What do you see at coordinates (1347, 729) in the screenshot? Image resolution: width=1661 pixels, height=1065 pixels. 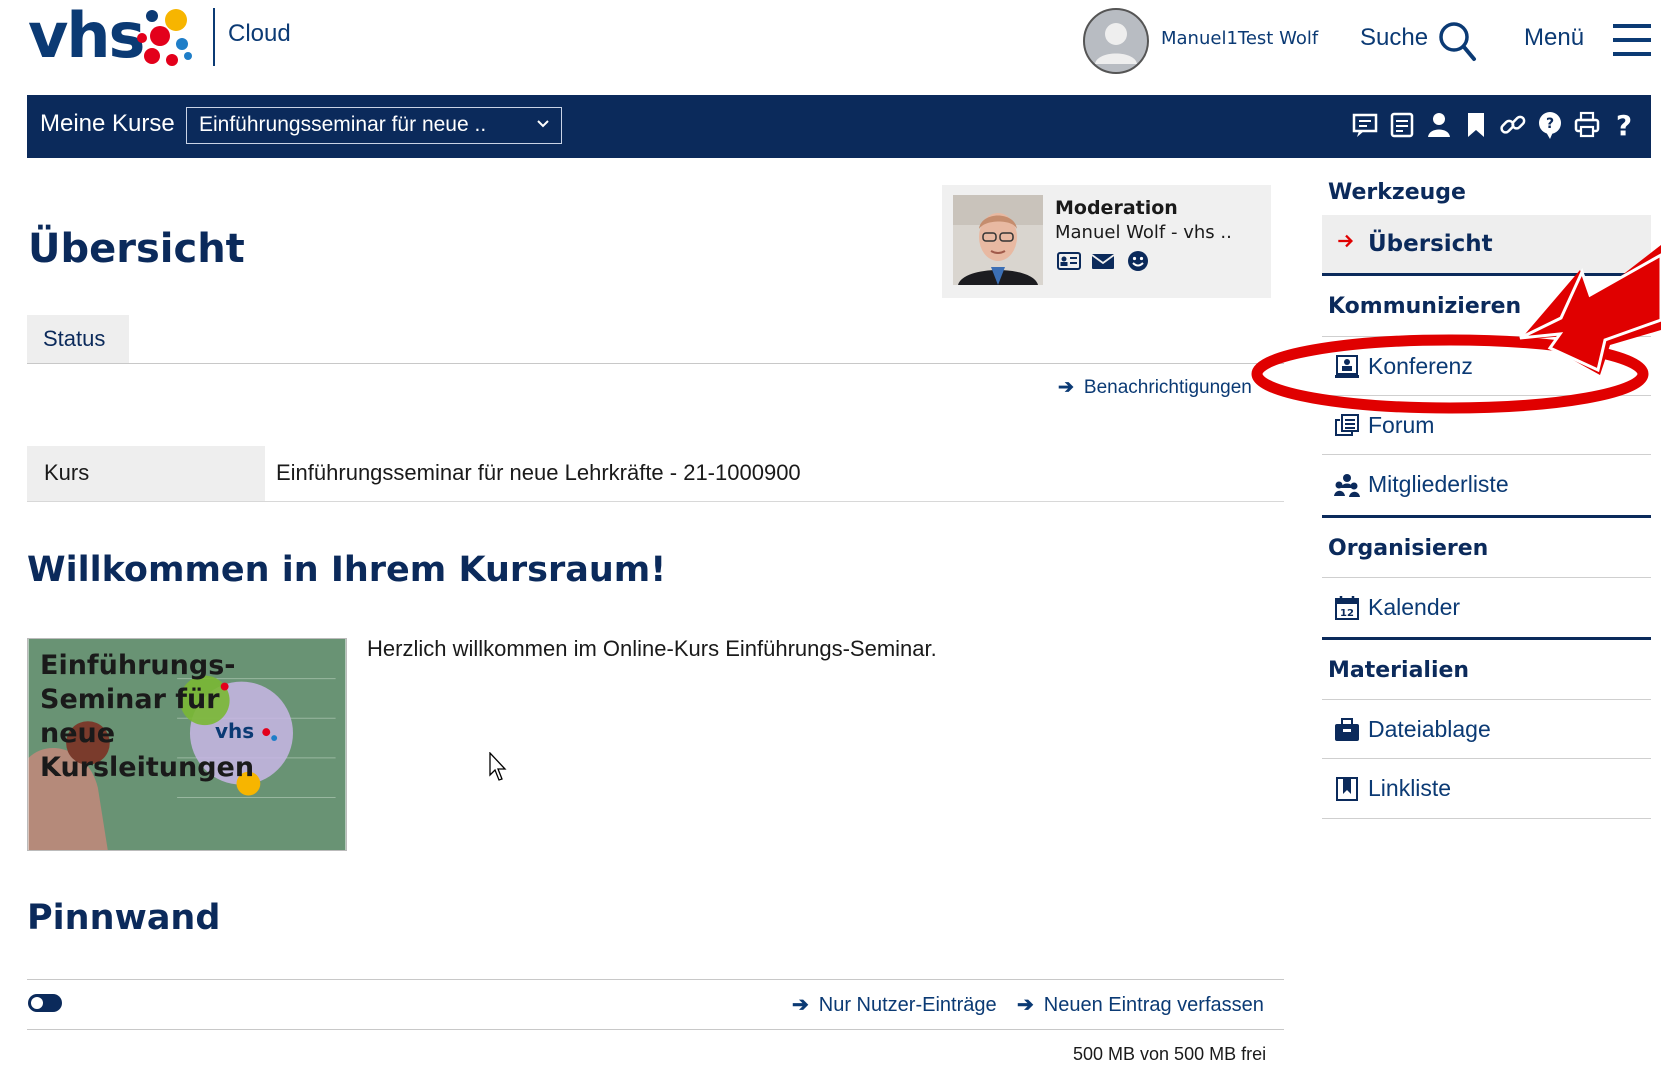 I see `file-box-icon` at bounding box center [1347, 729].